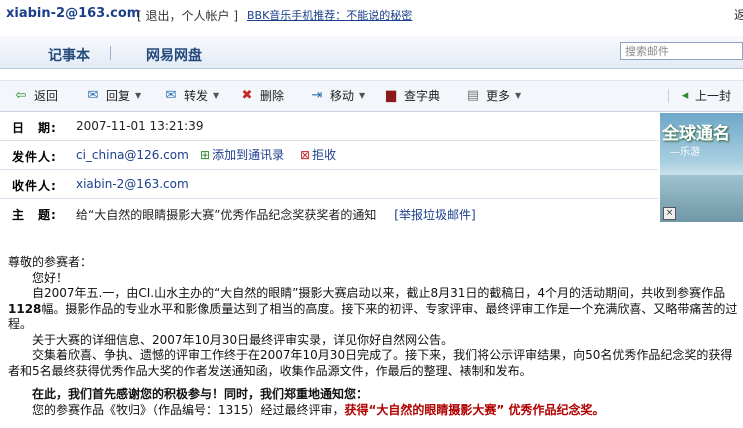  Describe the element at coordinates (498, 96) in the screenshot. I see `more-label: 更多` at that location.